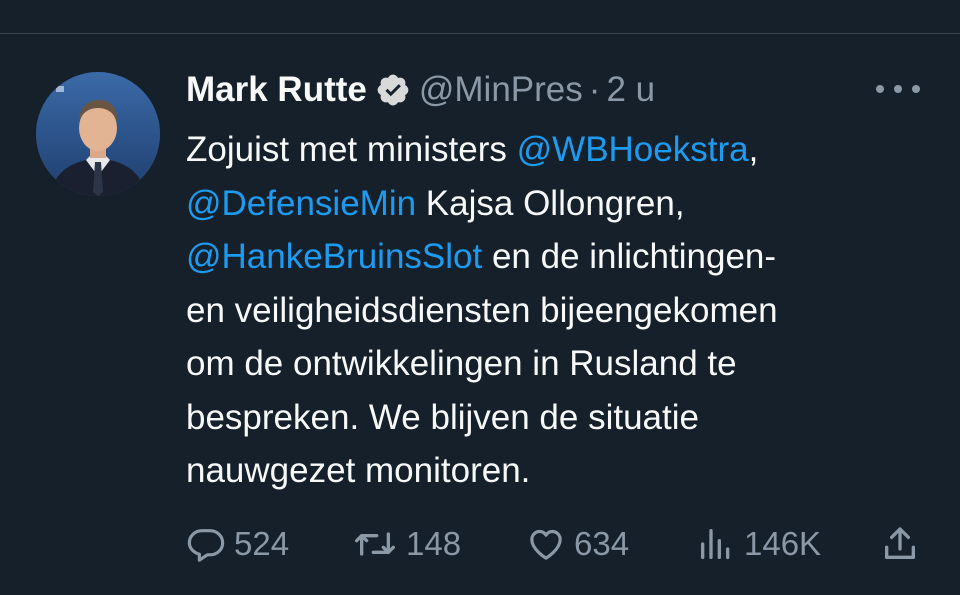 The height and width of the screenshot is (595, 960). I want to click on action-bar: 524 148 634 146K, so click(556, 544).